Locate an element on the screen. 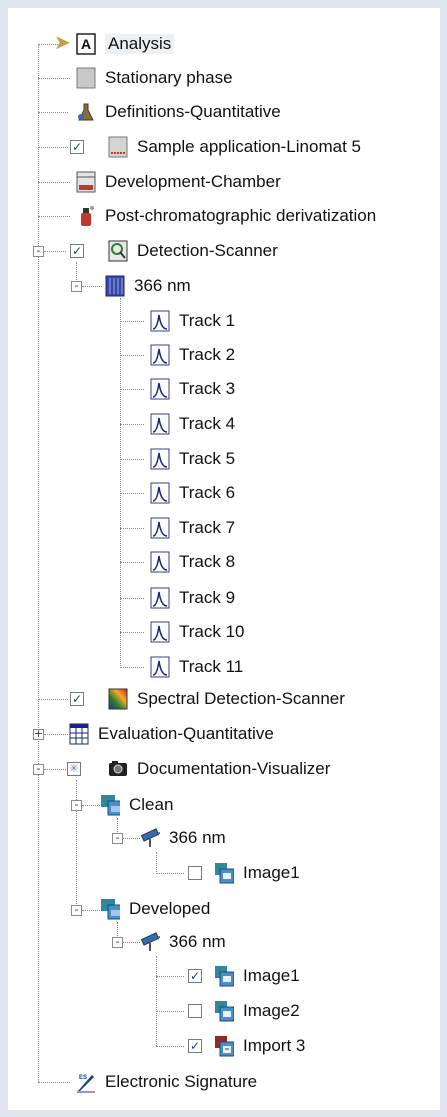 This screenshot has height=1117, width=447. tree-item-track-4: Track 4 is located at coordinates (192, 424).